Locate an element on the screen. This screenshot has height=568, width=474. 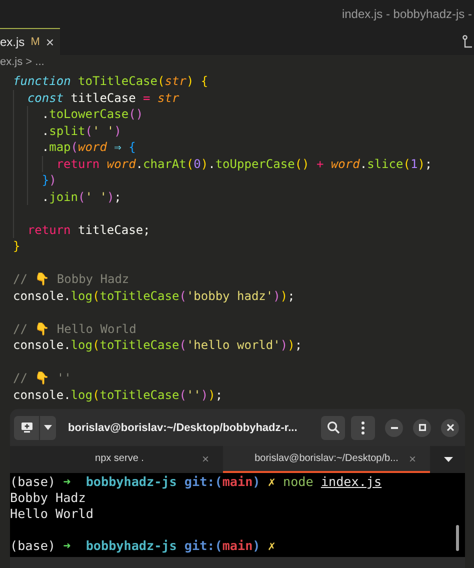
minimize-button is located at coordinates (394, 427).